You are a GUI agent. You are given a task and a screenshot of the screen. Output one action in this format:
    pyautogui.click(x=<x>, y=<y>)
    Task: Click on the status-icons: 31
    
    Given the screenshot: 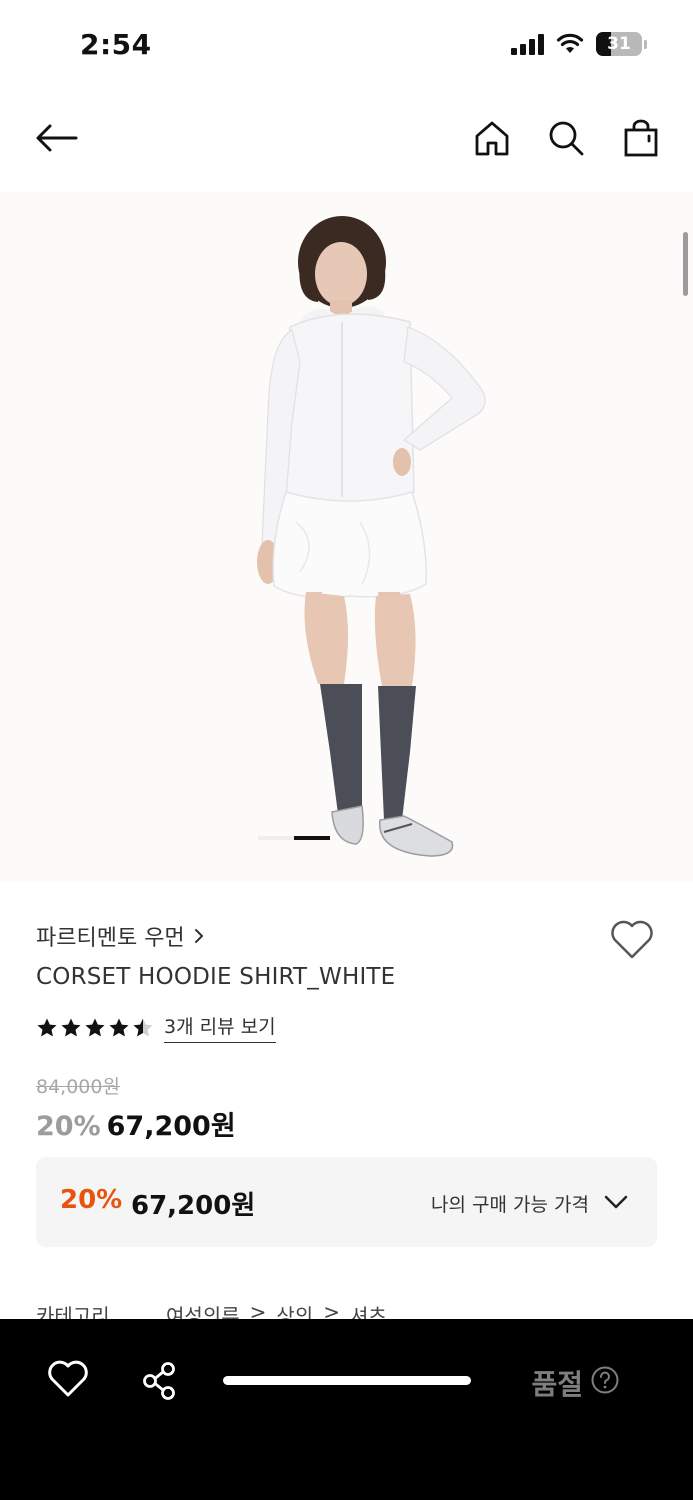 What is the action you would take?
    pyautogui.click(x=579, y=44)
    